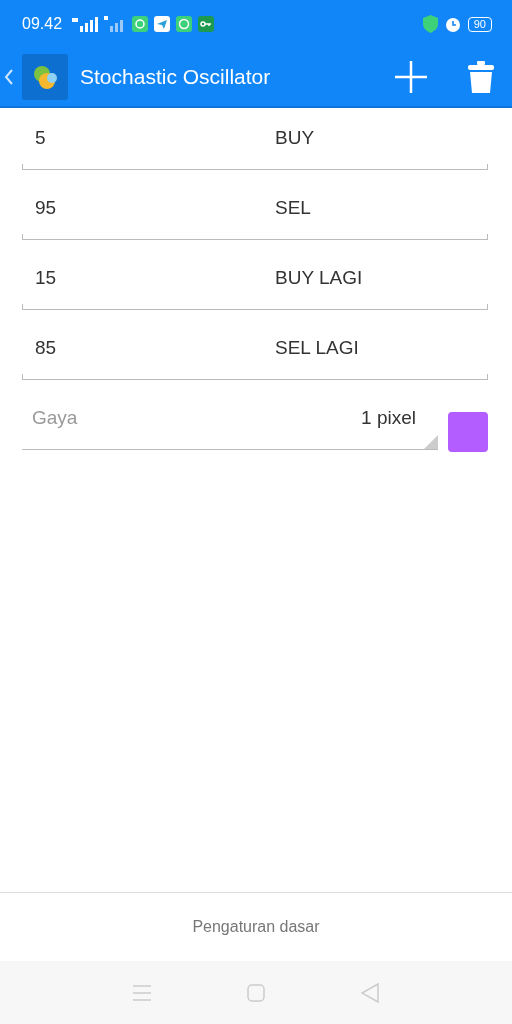 The height and width of the screenshot is (1024, 512). What do you see at coordinates (479, 24) in the screenshot?
I see `battery-indicator: 90` at bounding box center [479, 24].